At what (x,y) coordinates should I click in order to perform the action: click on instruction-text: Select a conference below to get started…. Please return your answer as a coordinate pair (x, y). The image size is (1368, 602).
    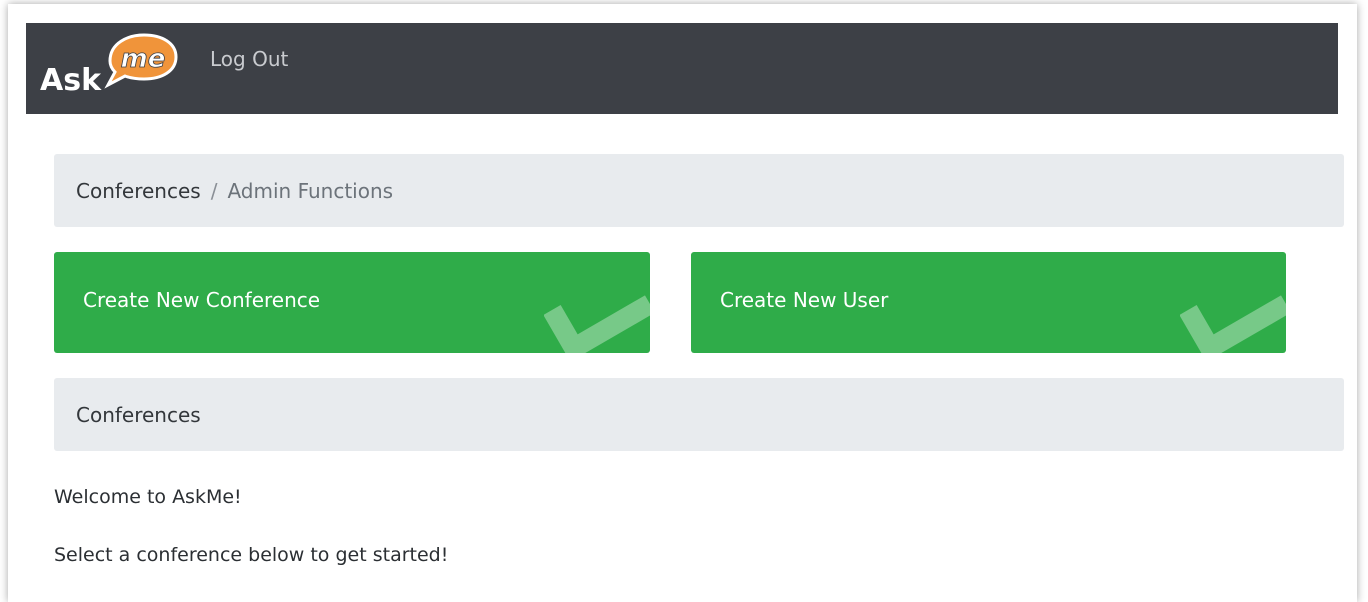
    Looking at the image, I should click on (251, 555).